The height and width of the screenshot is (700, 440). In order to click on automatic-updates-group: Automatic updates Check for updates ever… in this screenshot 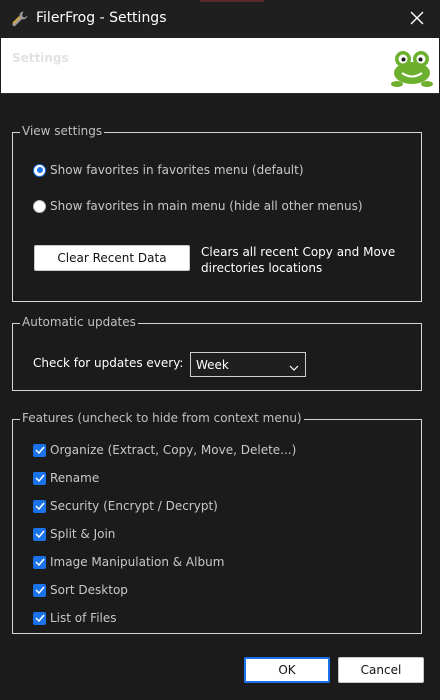, I will do `click(217, 353)`.